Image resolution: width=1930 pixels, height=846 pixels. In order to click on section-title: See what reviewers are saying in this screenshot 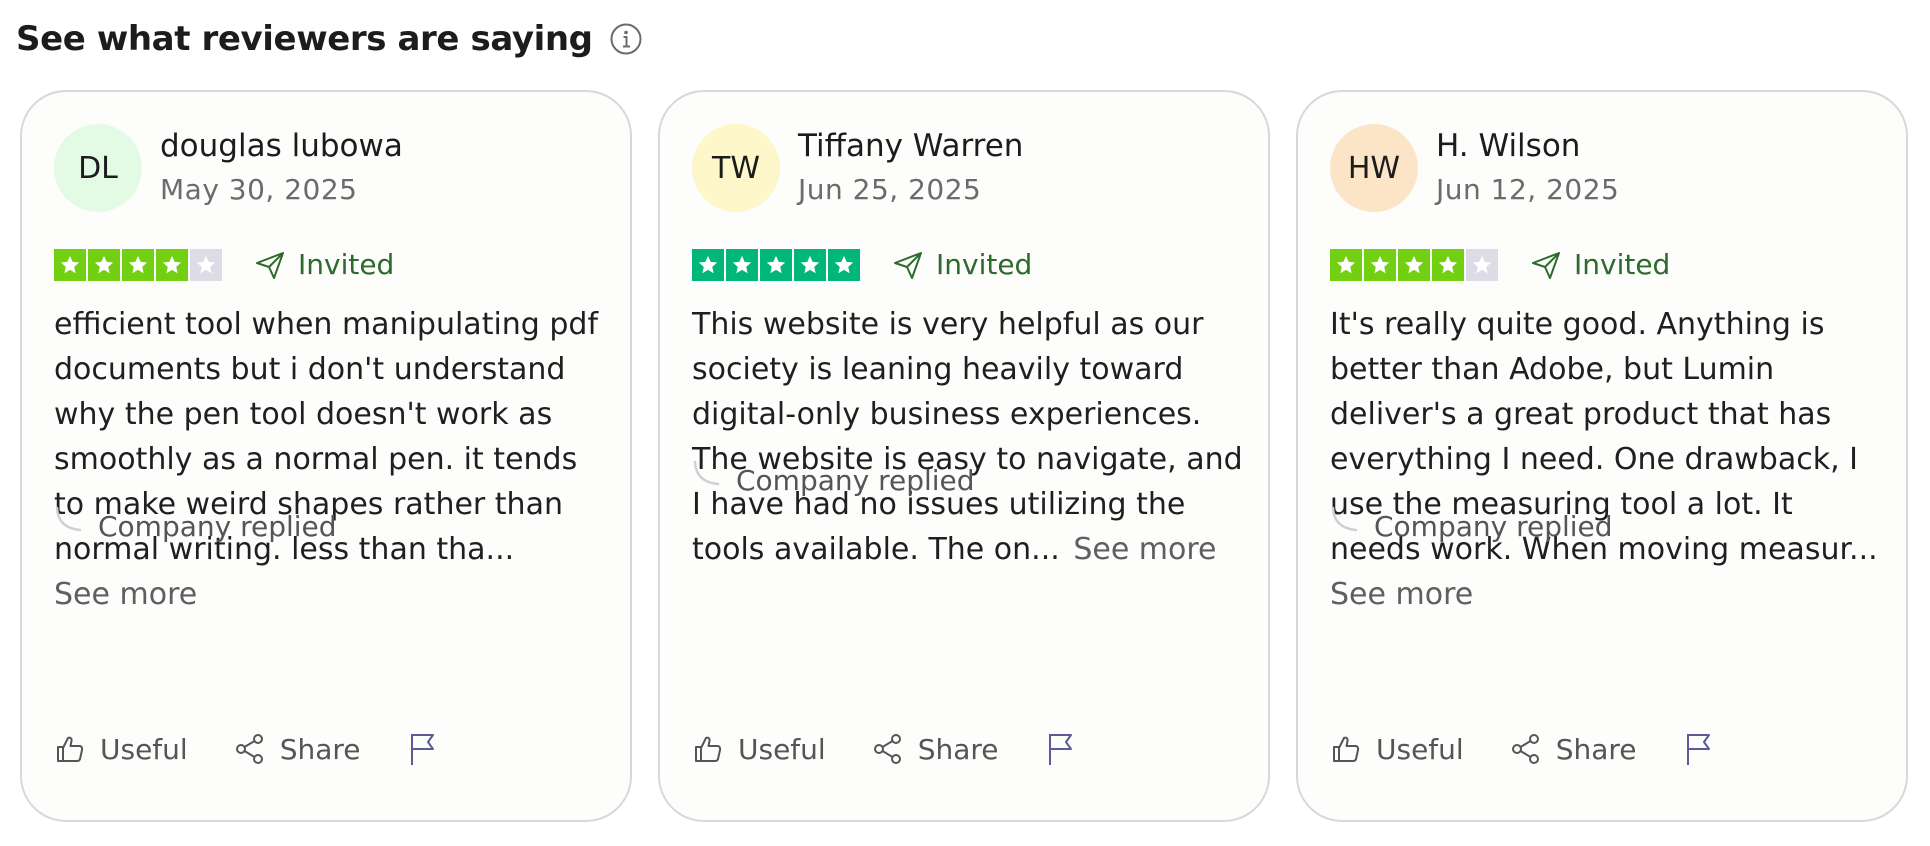, I will do `click(304, 39)`.